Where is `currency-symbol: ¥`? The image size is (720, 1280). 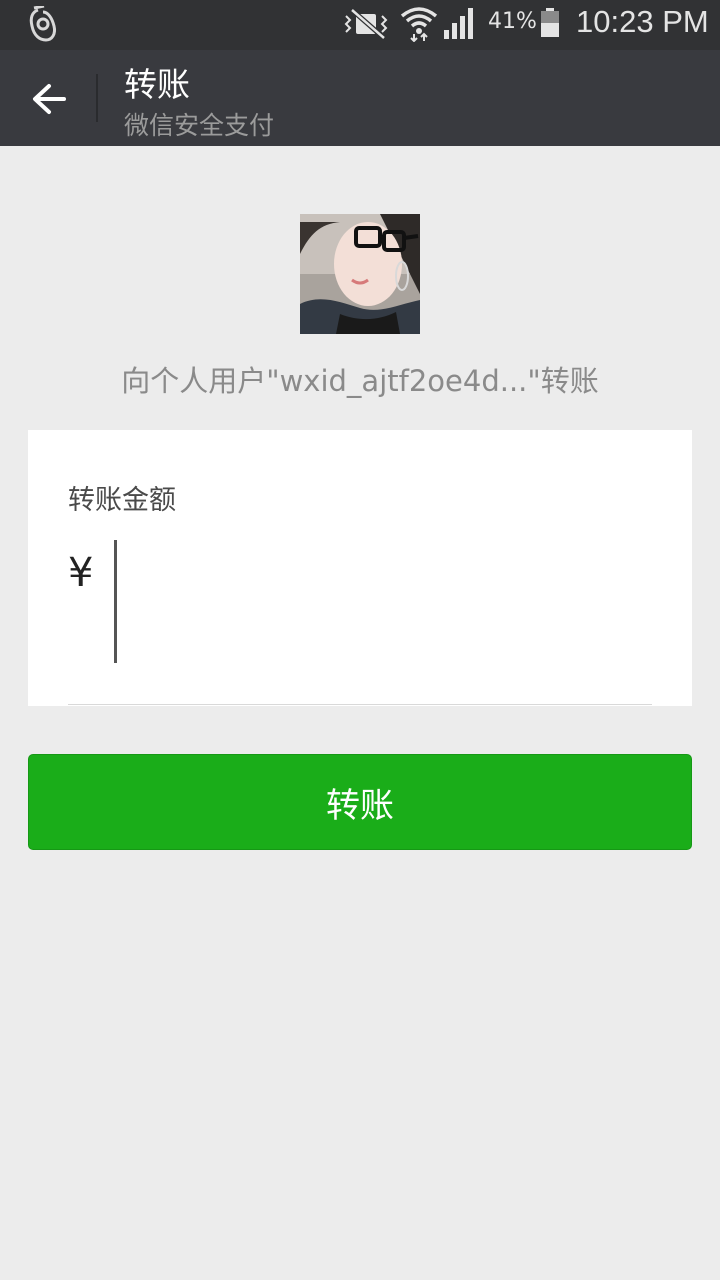
currency-symbol: ¥ is located at coordinates (81, 573).